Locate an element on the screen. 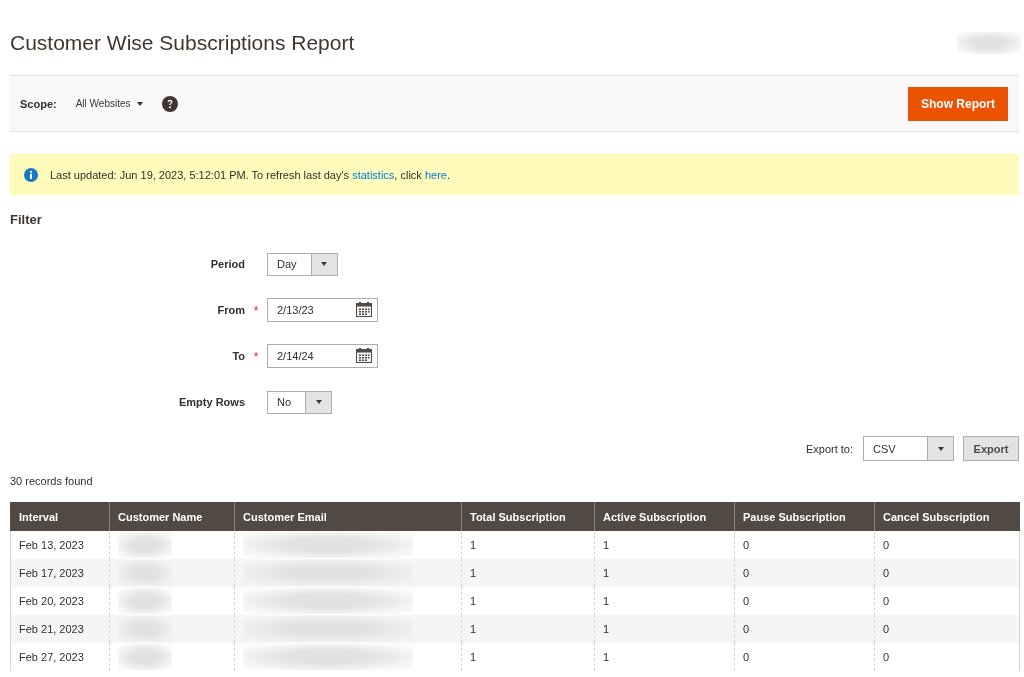 Image resolution: width=1024 pixels, height=677 pixels. dropdown-select: Day is located at coordinates (302, 264).